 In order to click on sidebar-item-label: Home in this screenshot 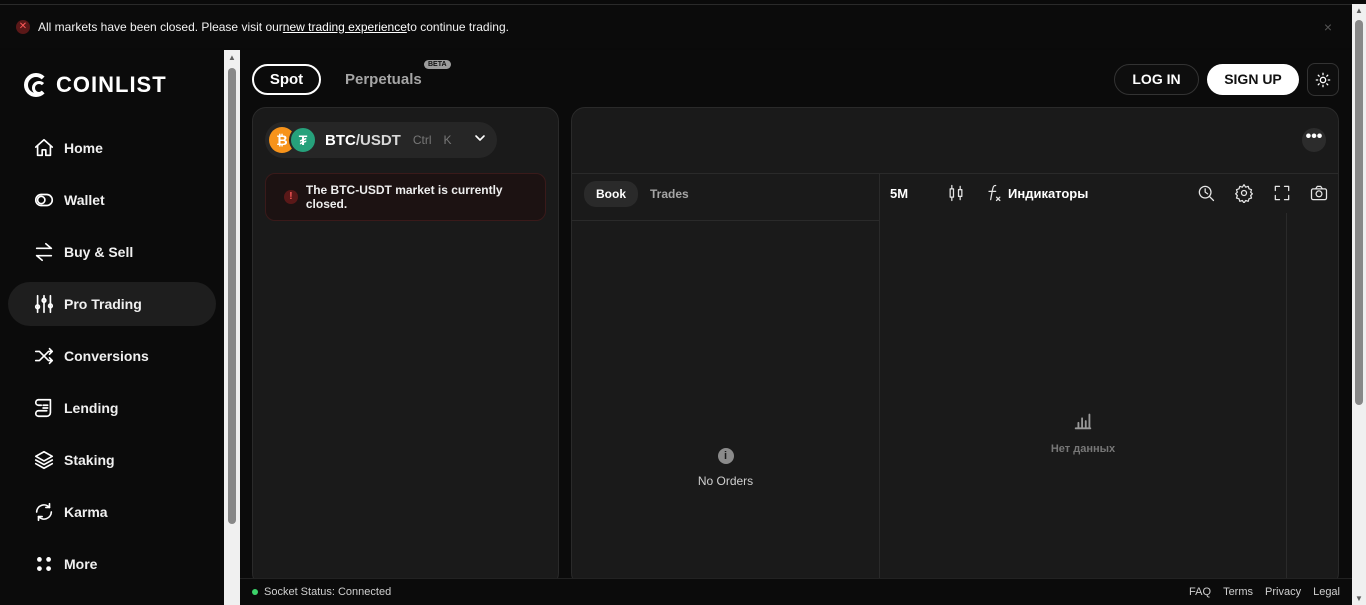, I will do `click(83, 148)`.